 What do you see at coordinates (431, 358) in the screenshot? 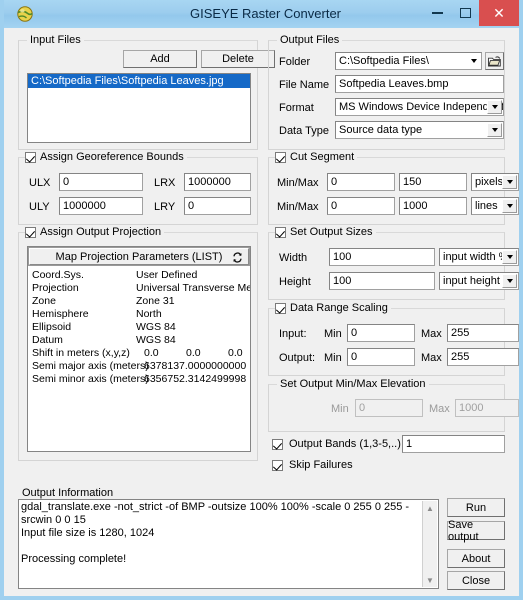
I see `output-max-label: Max` at bounding box center [431, 358].